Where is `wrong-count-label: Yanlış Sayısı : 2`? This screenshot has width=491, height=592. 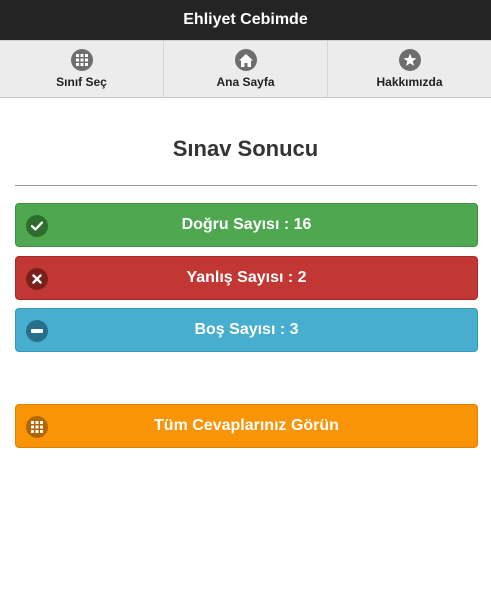 wrong-count-label: Yanlış Sayısı : 2 is located at coordinates (246, 277).